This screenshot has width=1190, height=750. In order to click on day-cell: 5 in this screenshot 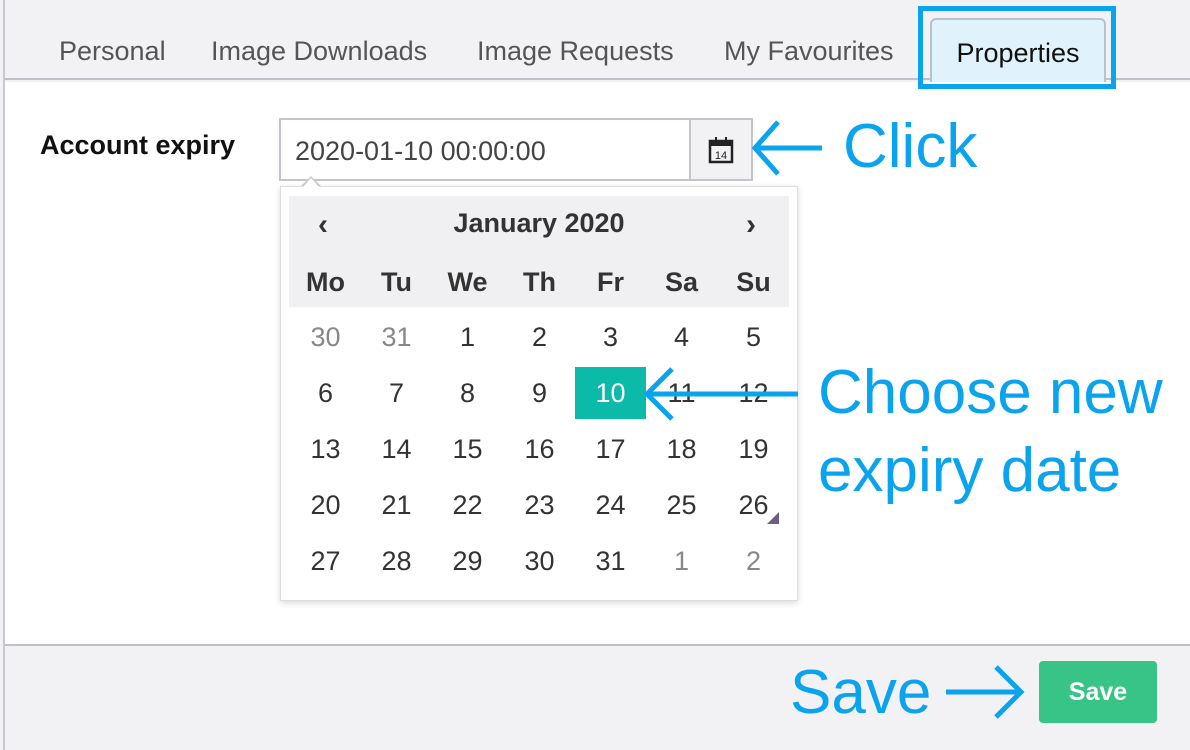, I will do `click(753, 337)`.